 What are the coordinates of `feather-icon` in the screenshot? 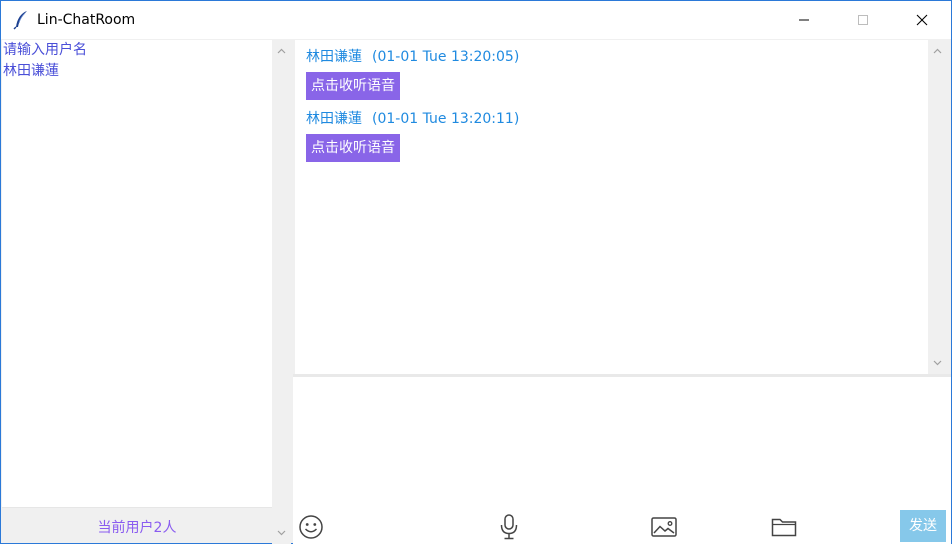 It's located at (21, 20).